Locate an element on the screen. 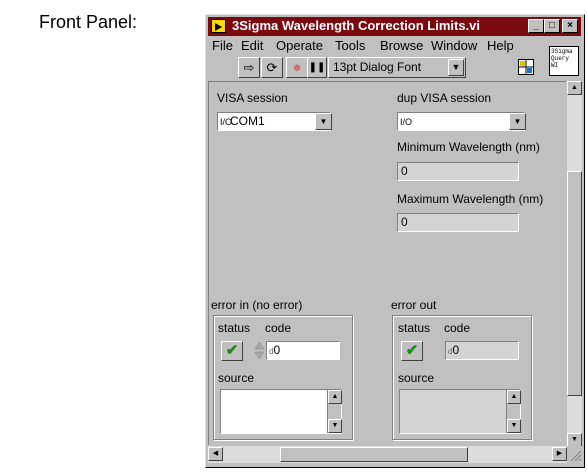  error-in-source-field: ▲ ▼ is located at coordinates (281, 411).